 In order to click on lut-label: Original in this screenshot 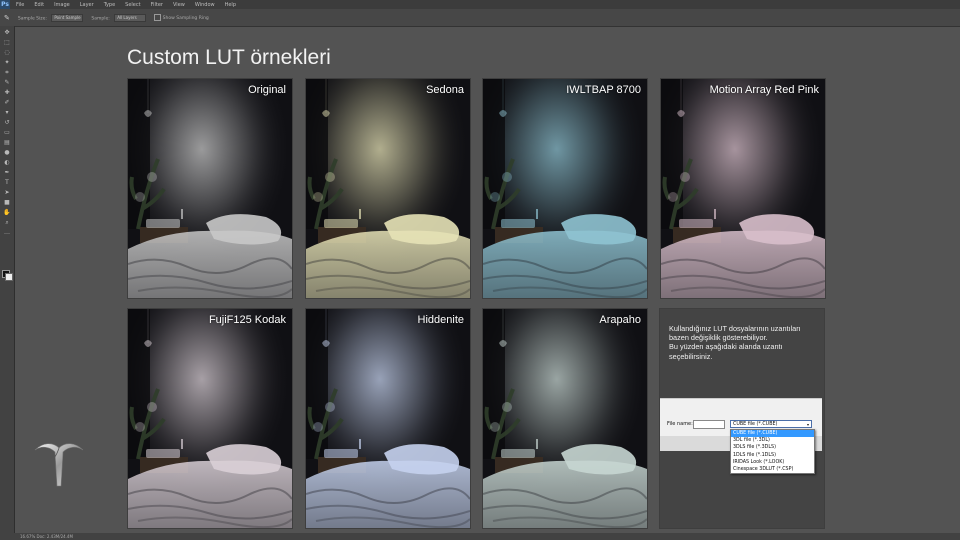, I will do `click(267, 90)`.